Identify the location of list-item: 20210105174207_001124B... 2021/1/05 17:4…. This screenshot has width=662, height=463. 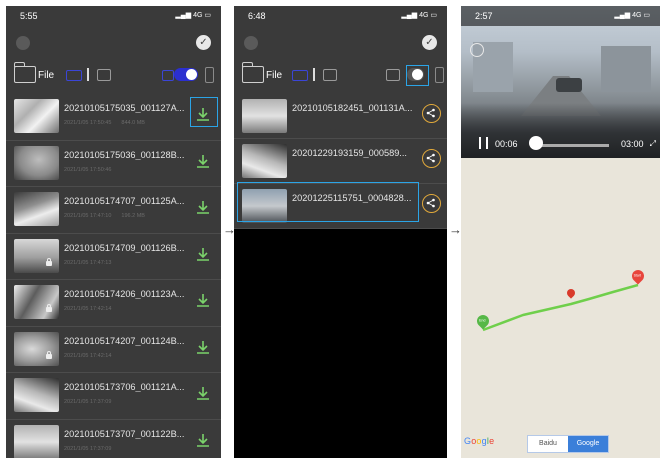
(113, 350).